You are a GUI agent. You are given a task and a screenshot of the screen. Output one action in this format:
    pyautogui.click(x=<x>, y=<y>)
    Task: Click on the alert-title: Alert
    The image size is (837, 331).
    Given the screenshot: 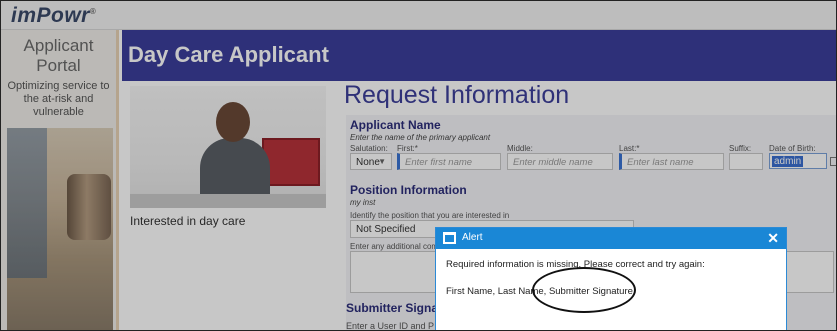 What is the action you would take?
    pyautogui.click(x=472, y=237)
    